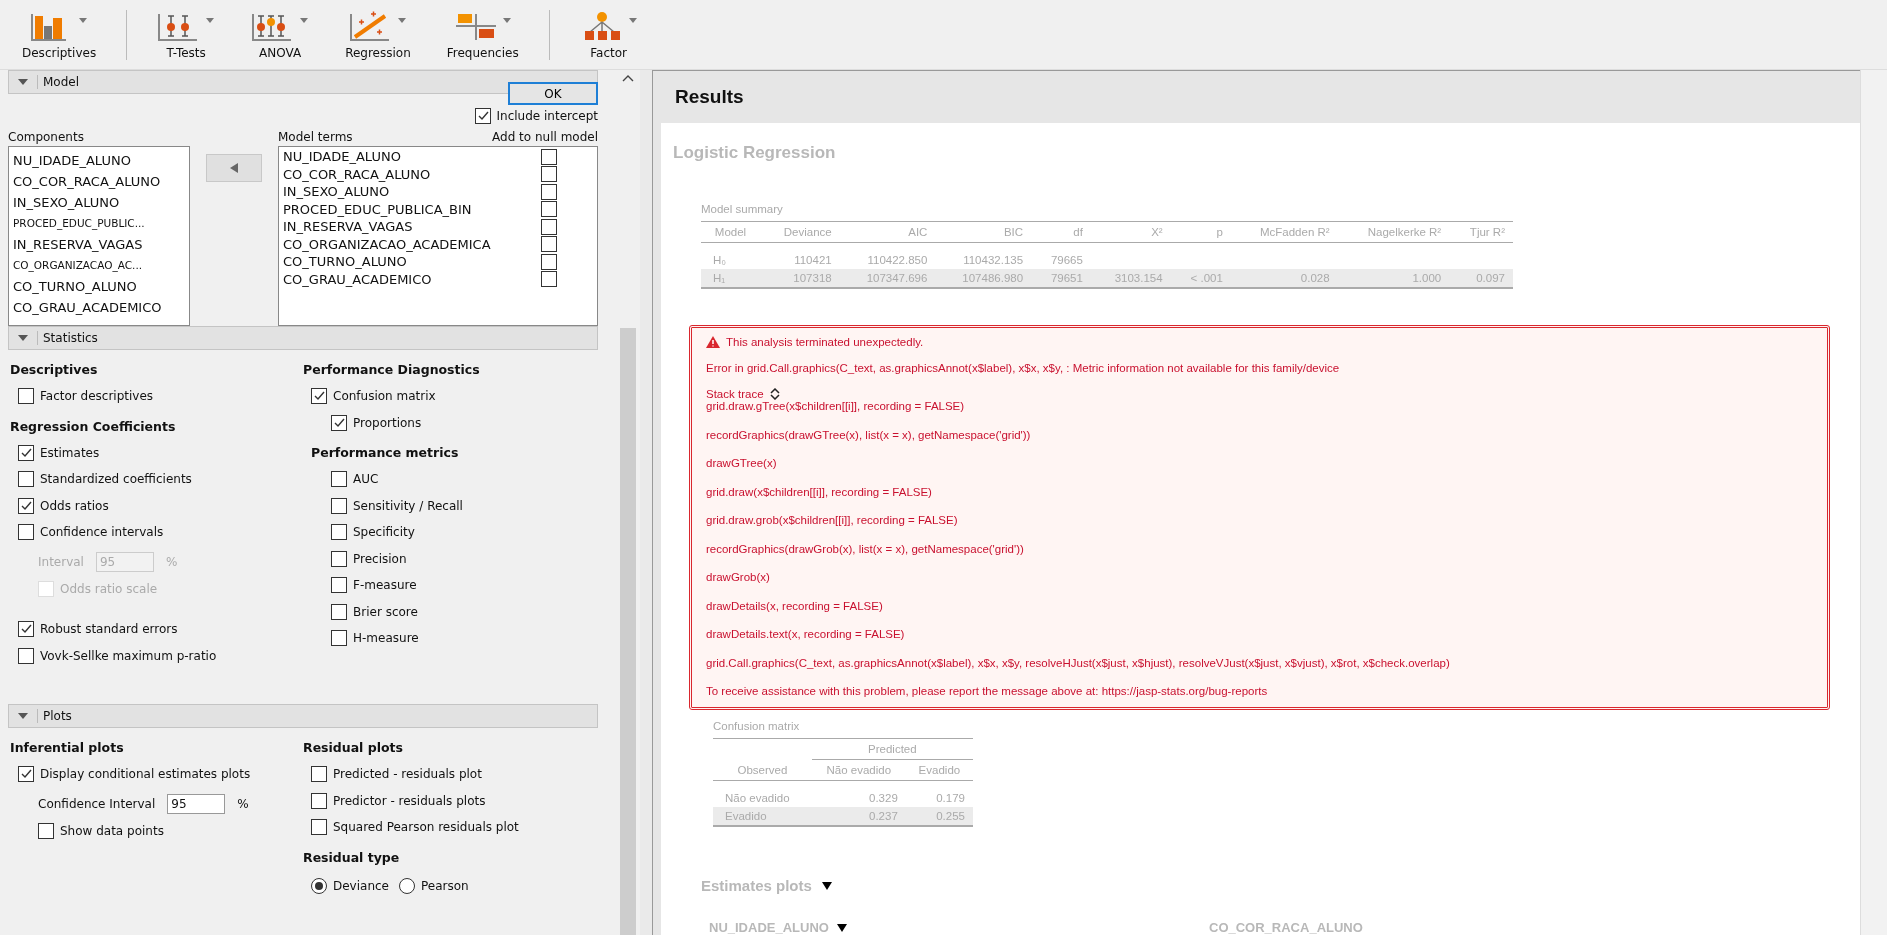 Image resolution: width=1887 pixels, height=935 pixels. What do you see at coordinates (186, 34) in the screenshot?
I see `toolbar-button: T-Tests` at bounding box center [186, 34].